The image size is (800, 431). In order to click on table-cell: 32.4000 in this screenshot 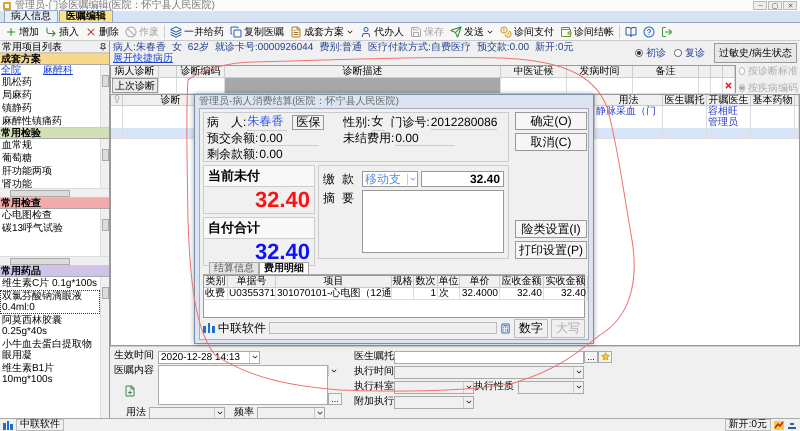, I will do `click(480, 294)`.